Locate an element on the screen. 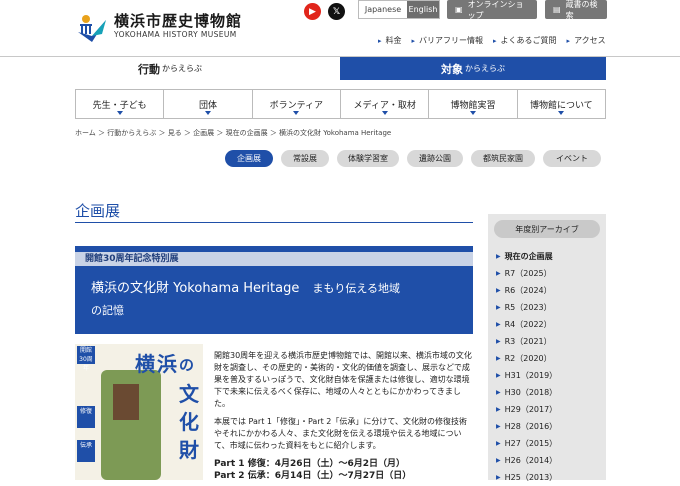  archive-item: ▶ H26（2014） is located at coordinates (547, 460).